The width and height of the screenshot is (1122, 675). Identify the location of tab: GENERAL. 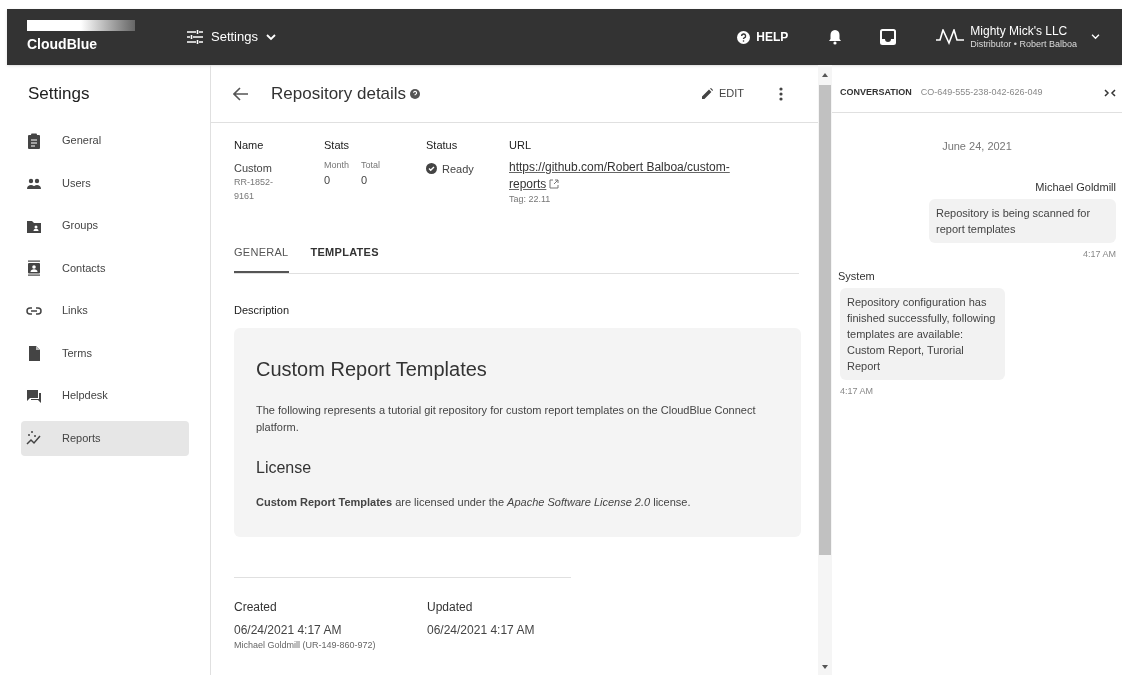
(261, 258).